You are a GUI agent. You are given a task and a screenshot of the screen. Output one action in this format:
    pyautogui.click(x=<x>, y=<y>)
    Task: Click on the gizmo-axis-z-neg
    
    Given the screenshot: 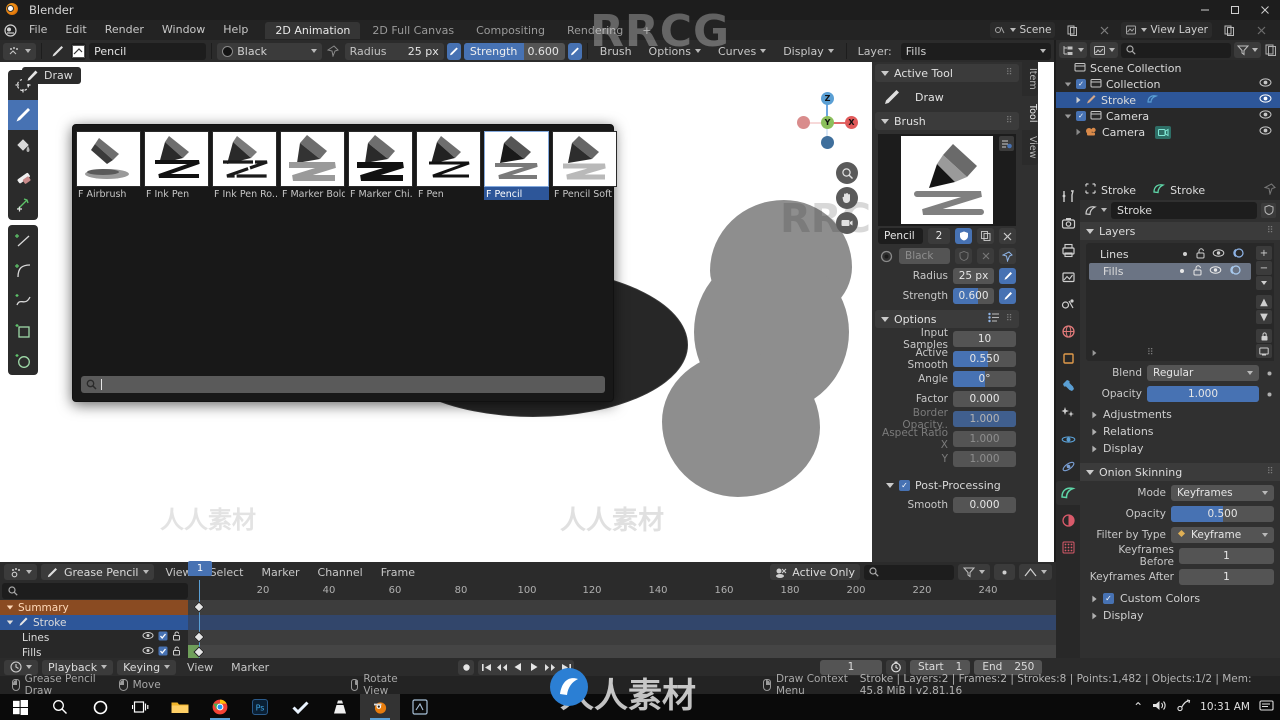 What is the action you would take?
    pyautogui.click(x=827, y=142)
    